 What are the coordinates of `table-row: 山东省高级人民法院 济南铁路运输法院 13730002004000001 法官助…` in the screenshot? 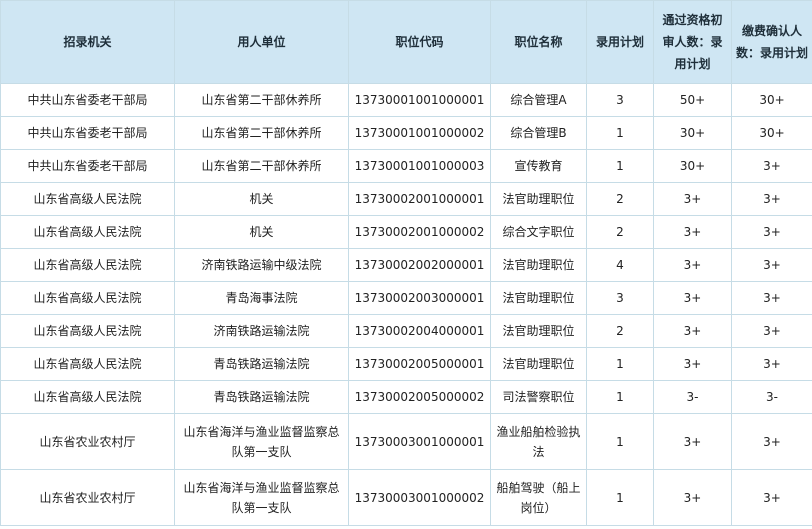 It's located at (406, 331).